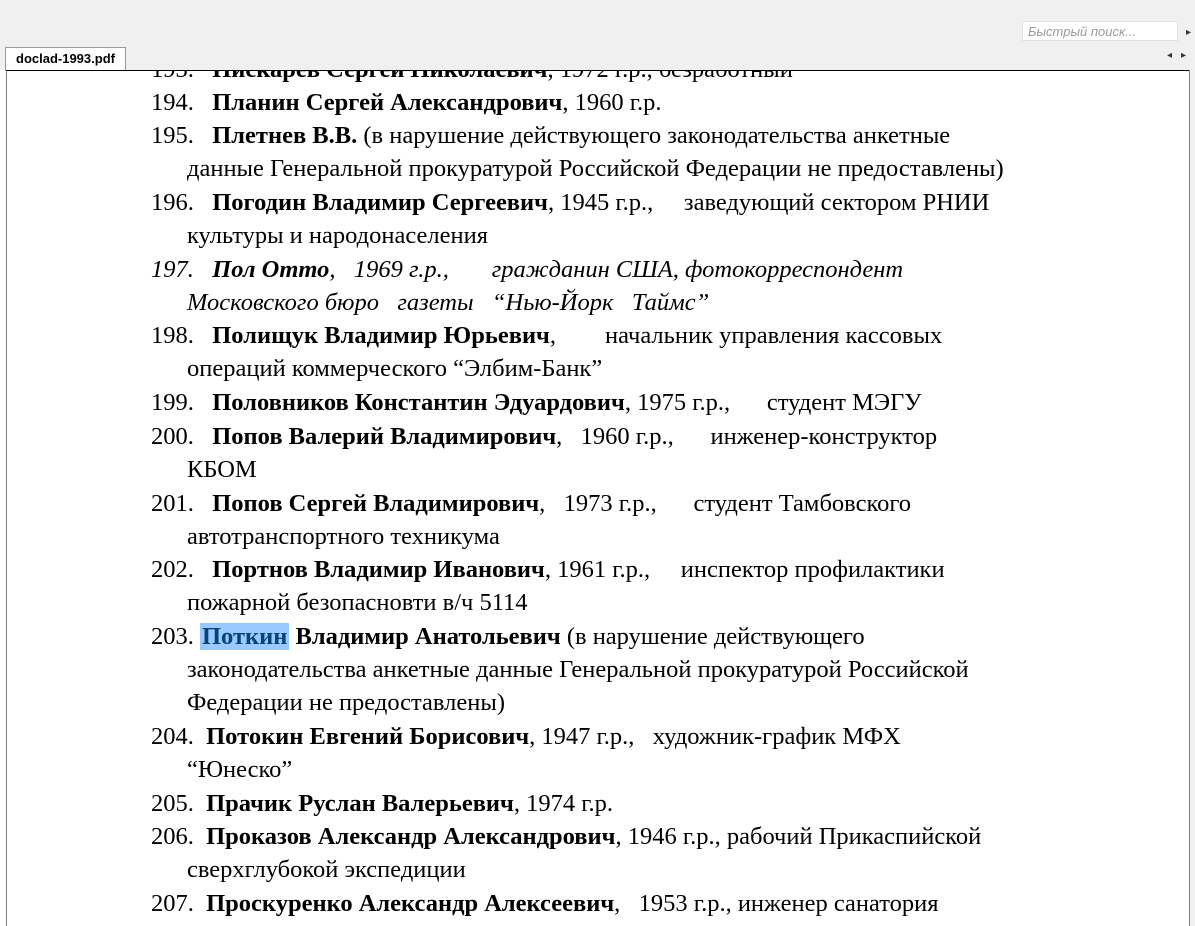 Image resolution: width=1195 pixels, height=926 pixels. I want to click on list-item: 205. Прачик Руслан Валерьевич, 1974 г.р., so click(382, 804).